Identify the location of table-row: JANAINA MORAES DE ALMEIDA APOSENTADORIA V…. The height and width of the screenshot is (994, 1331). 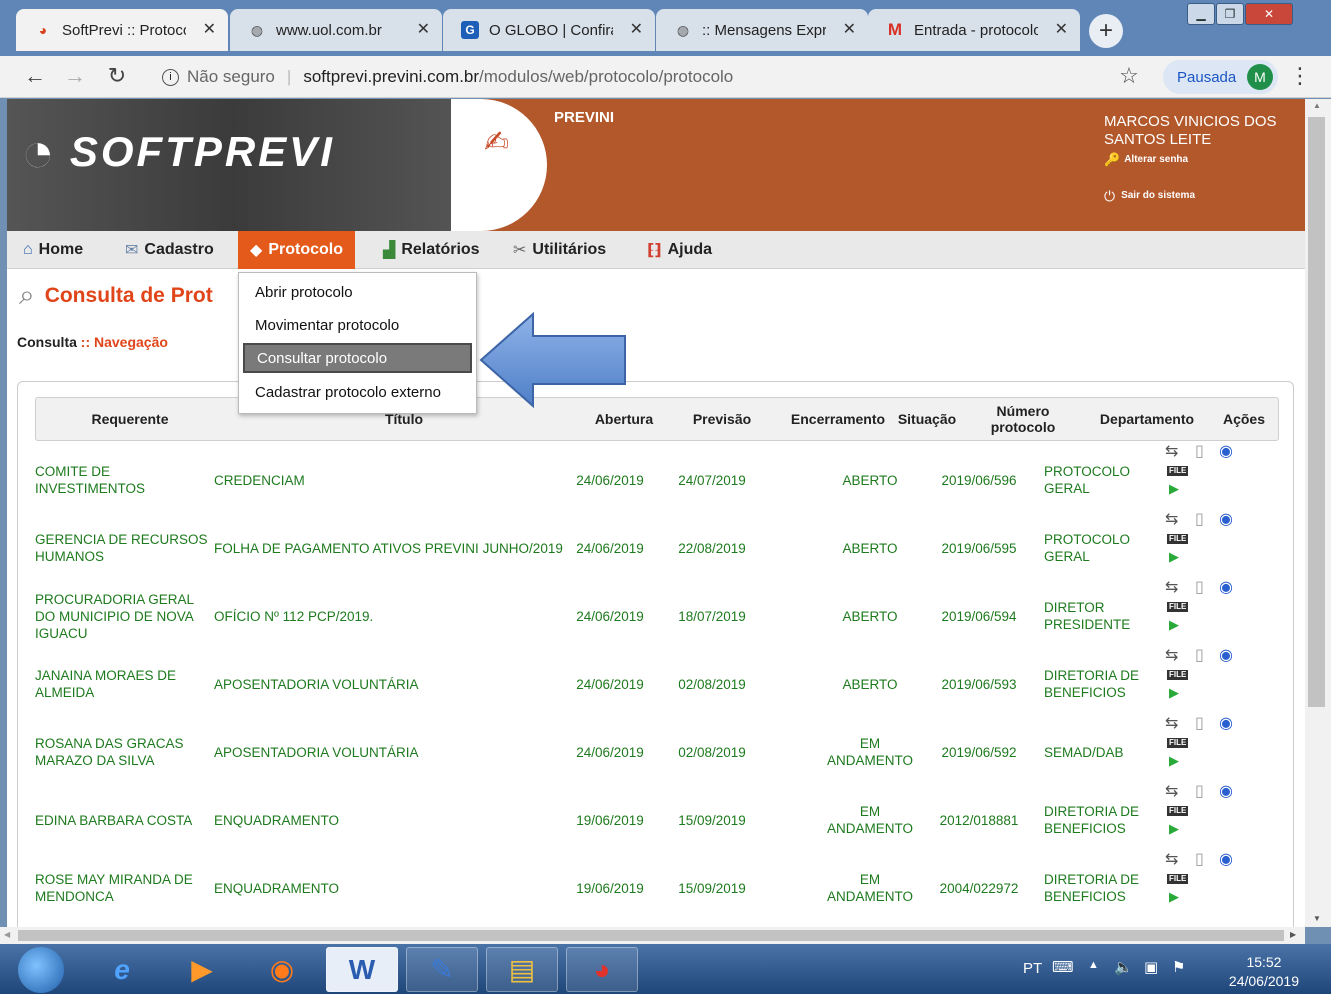
(657, 683).